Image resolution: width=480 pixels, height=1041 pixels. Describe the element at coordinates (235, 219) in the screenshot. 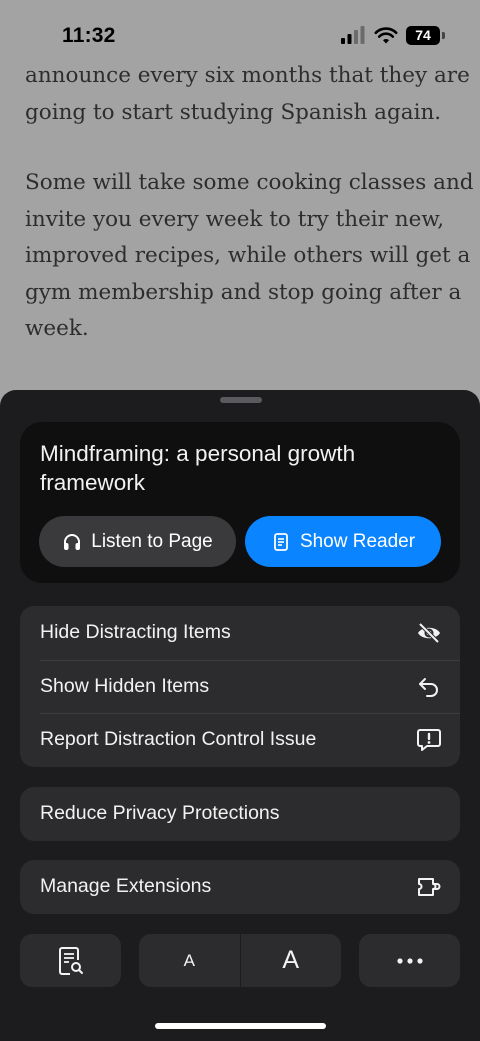

I see `article-line: invite you every week to try their new,` at that location.